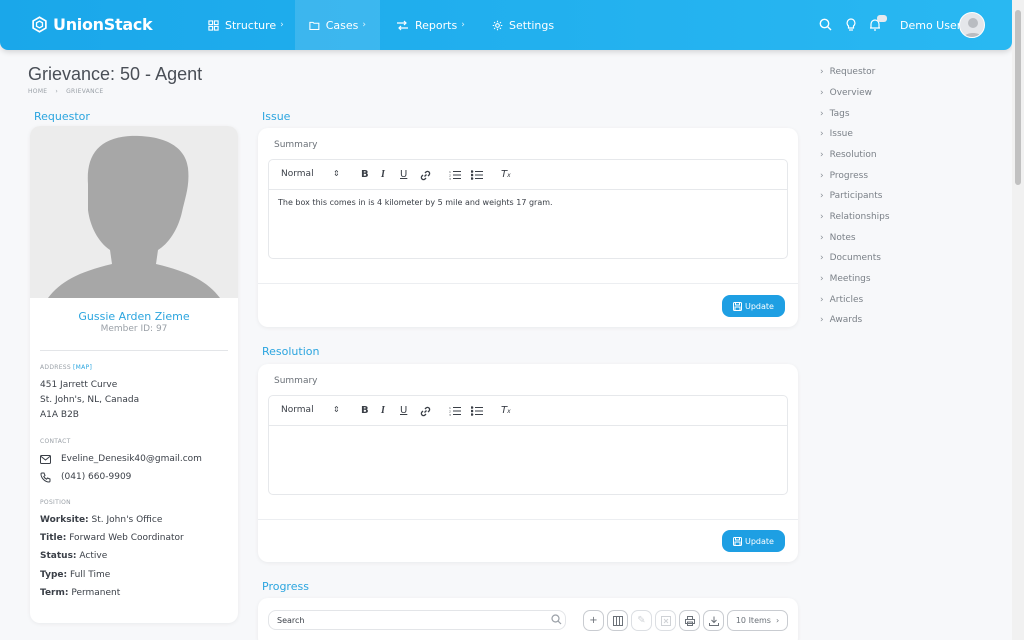  What do you see at coordinates (276, 116) in the screenshot?
I see `issue-section-title: Issue` at bounding box center [276, 116].